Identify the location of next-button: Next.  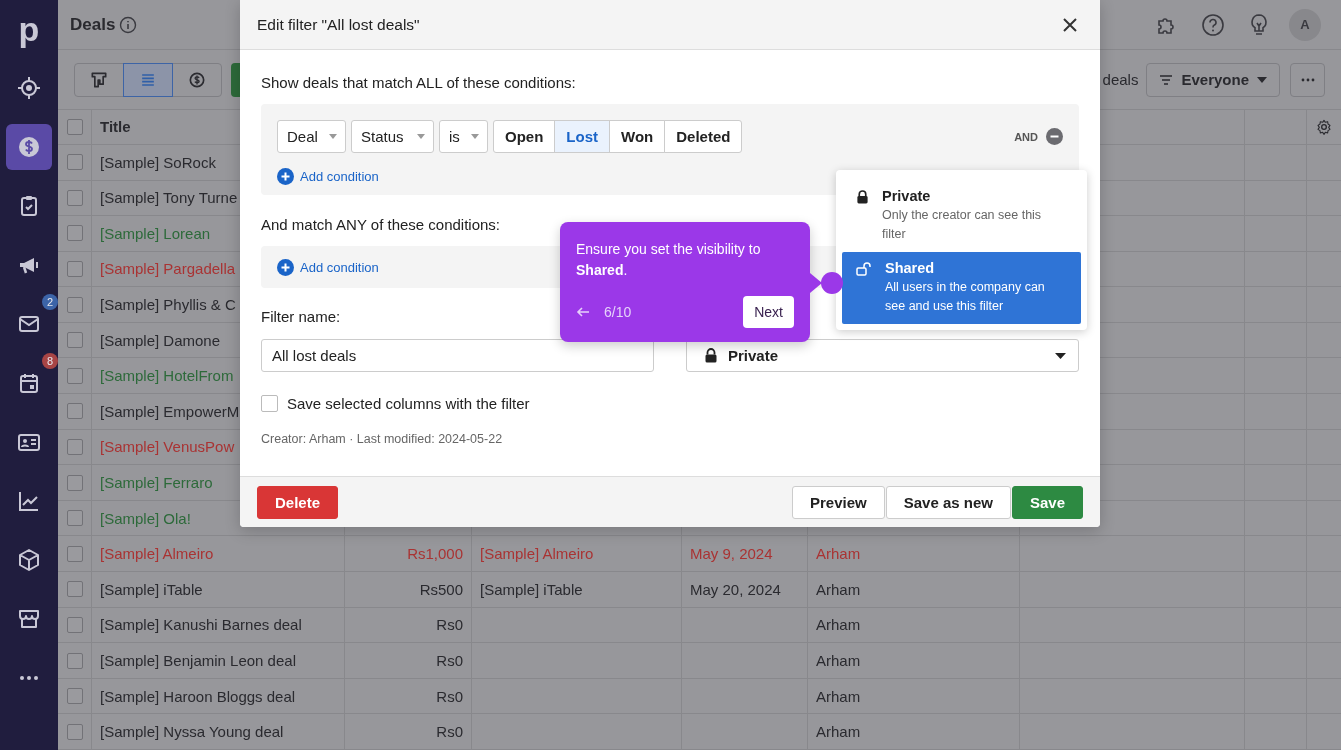
(768, 312).